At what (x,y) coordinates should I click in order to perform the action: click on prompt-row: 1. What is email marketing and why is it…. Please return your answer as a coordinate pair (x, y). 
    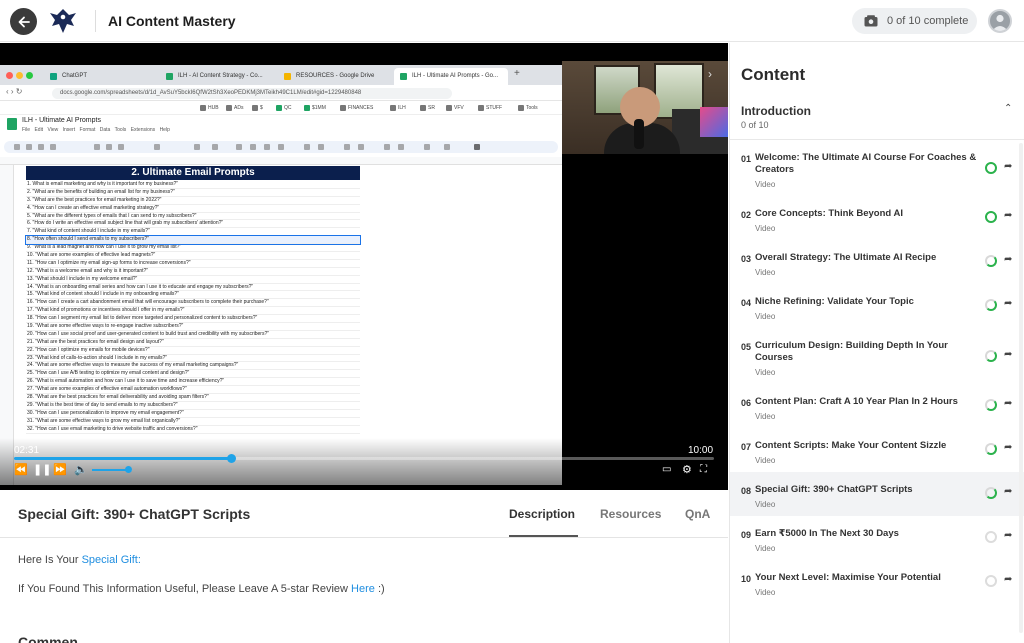
    Looking at the image, I should click on (193, 185).